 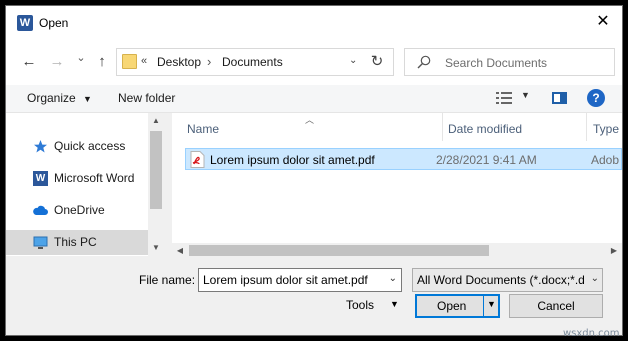 I want to click on recent-locations-chevron-icon: ⌄, so click(x=81, y=58).